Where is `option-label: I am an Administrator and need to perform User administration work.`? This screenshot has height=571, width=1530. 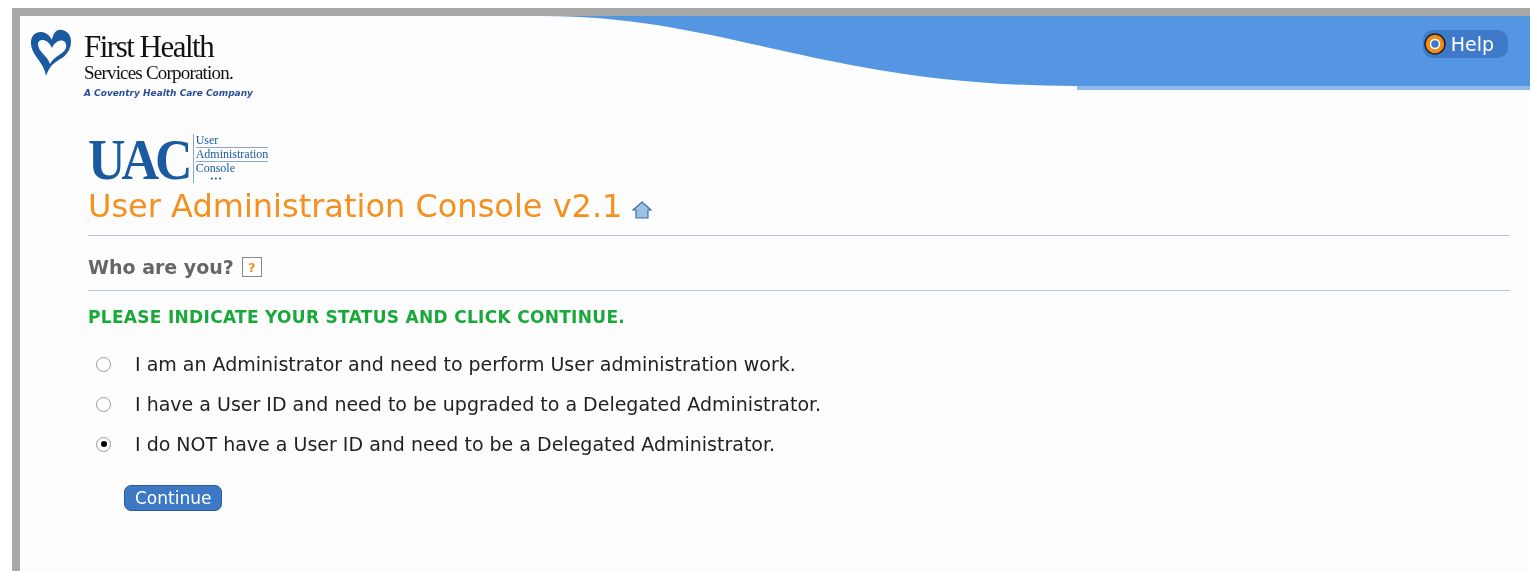
option-label: I am an Administrator and need to perform User administration work. is located at coordinates (465, 364).